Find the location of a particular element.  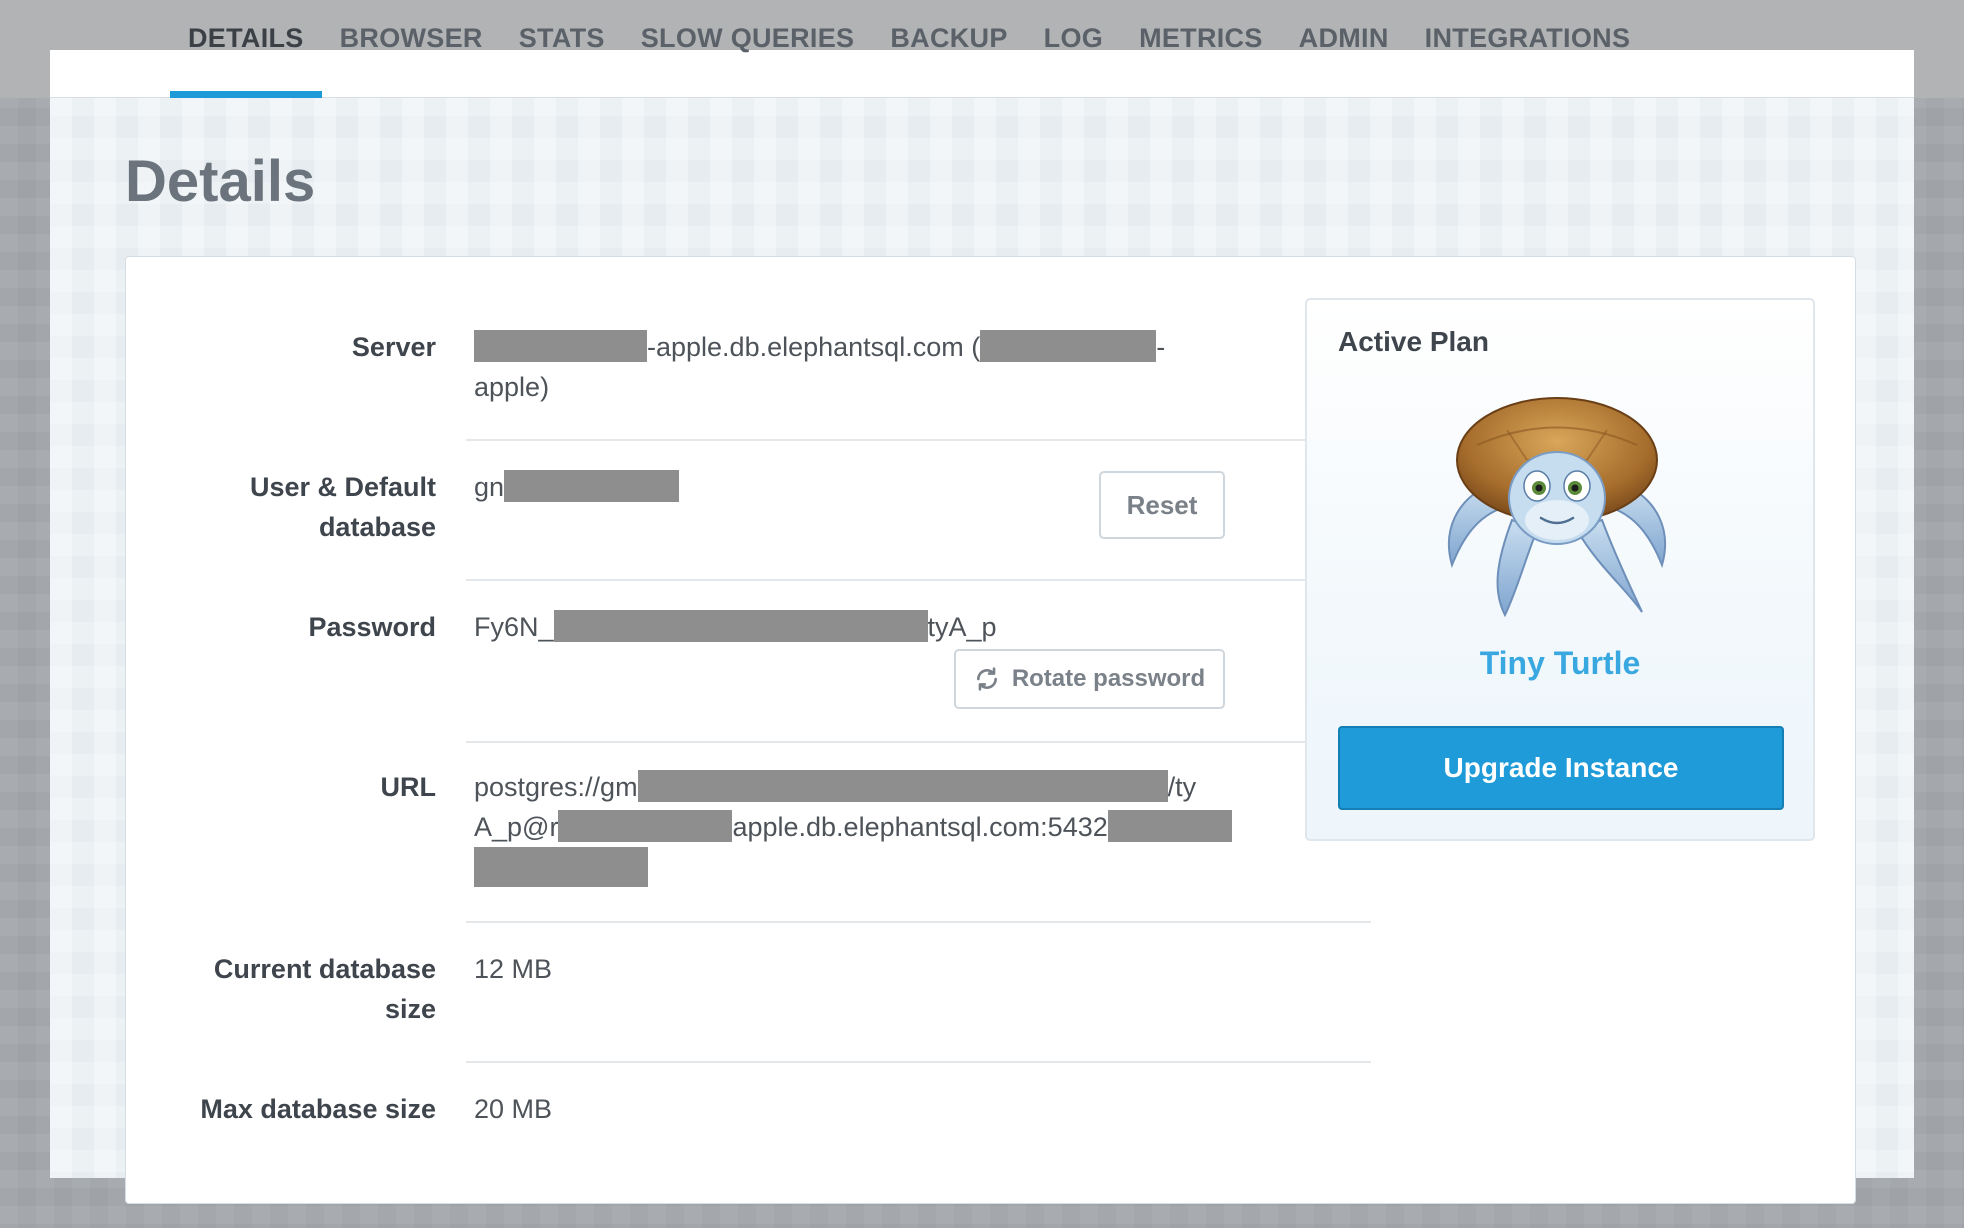

url-line2-suffix: apple.db.elephantsql.com:5432 is located at coordinates (920, 827).